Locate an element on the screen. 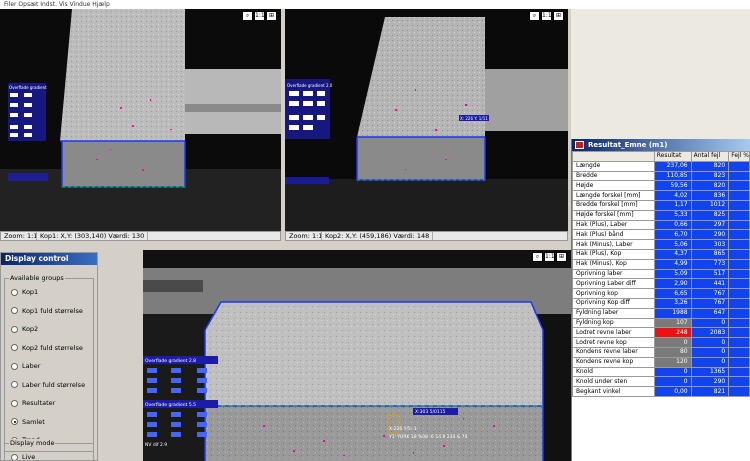  menu-bar: Filer Opsæt Indst. Vis Vindue Hjælp is located at coordinates (375, 4).